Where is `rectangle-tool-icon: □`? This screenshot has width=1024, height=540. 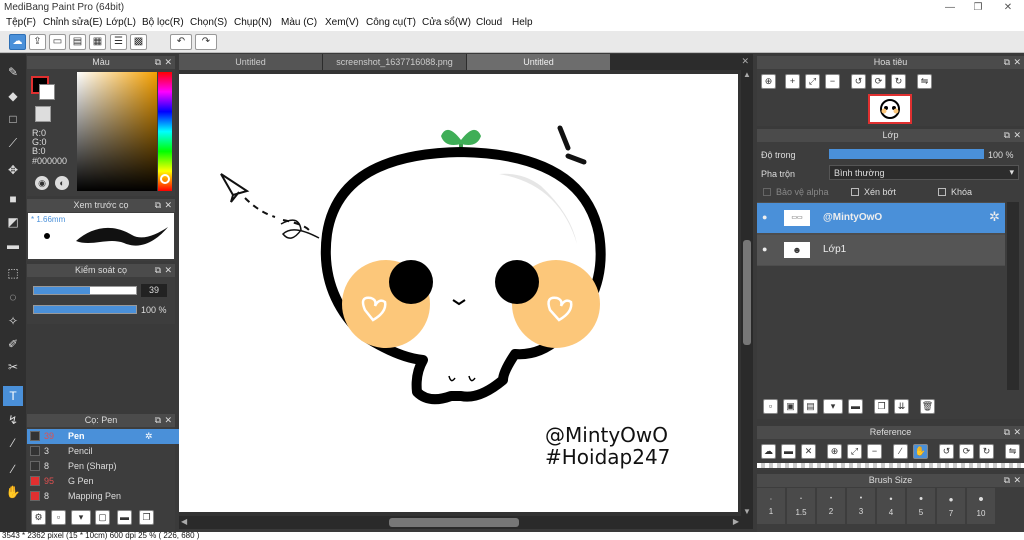 rectangle-tool-icon: □ is located at coordinates (13, 119).